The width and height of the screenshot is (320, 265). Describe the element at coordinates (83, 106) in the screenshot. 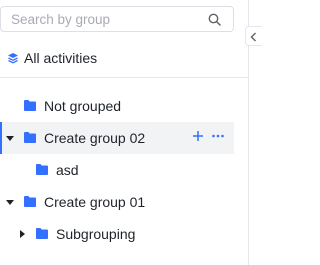

I see `group-label: Not grouped` at that location.